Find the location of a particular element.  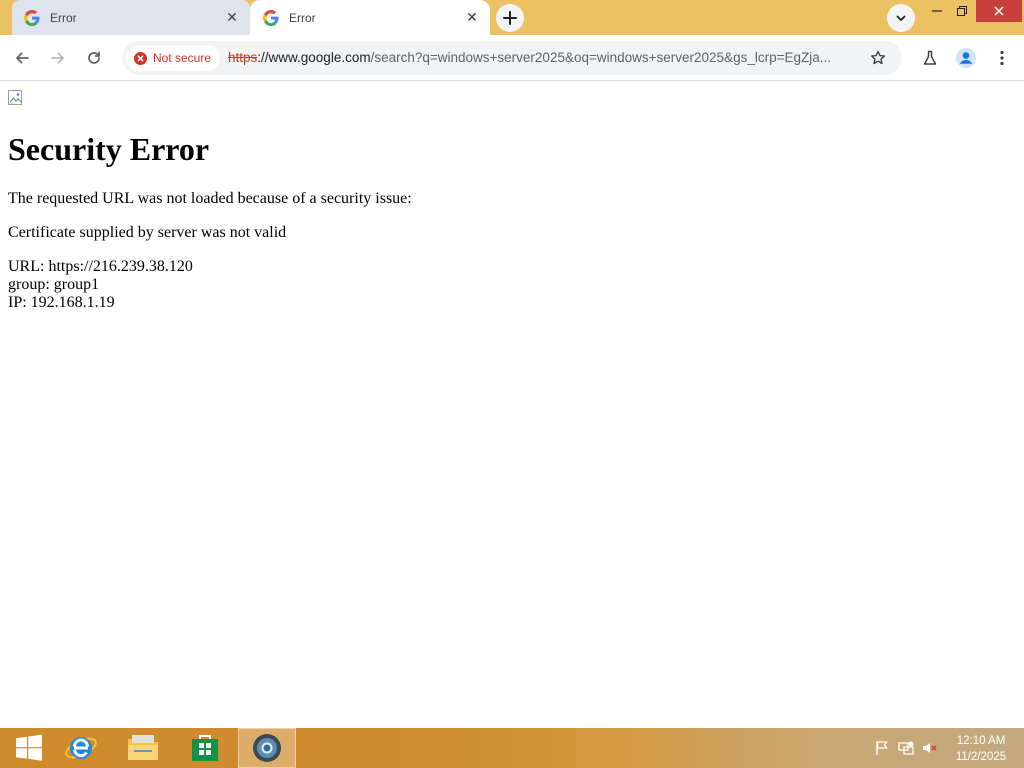

profile-button is located at coordinates (966, 58).